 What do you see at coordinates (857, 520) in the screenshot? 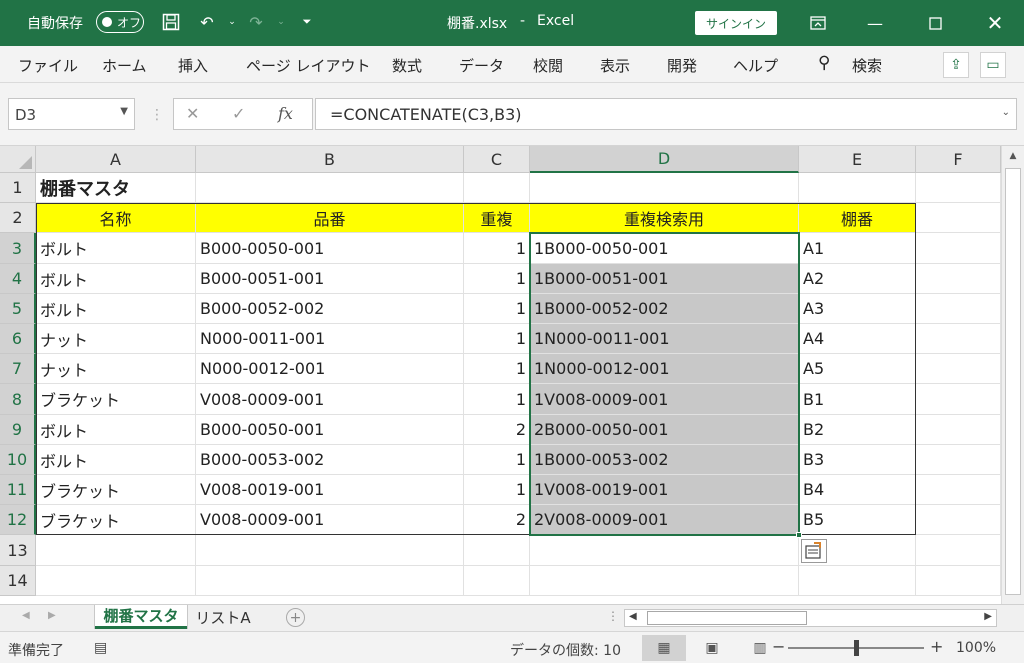
I see `cell-e12: B5` at bounding box center [857, 520].